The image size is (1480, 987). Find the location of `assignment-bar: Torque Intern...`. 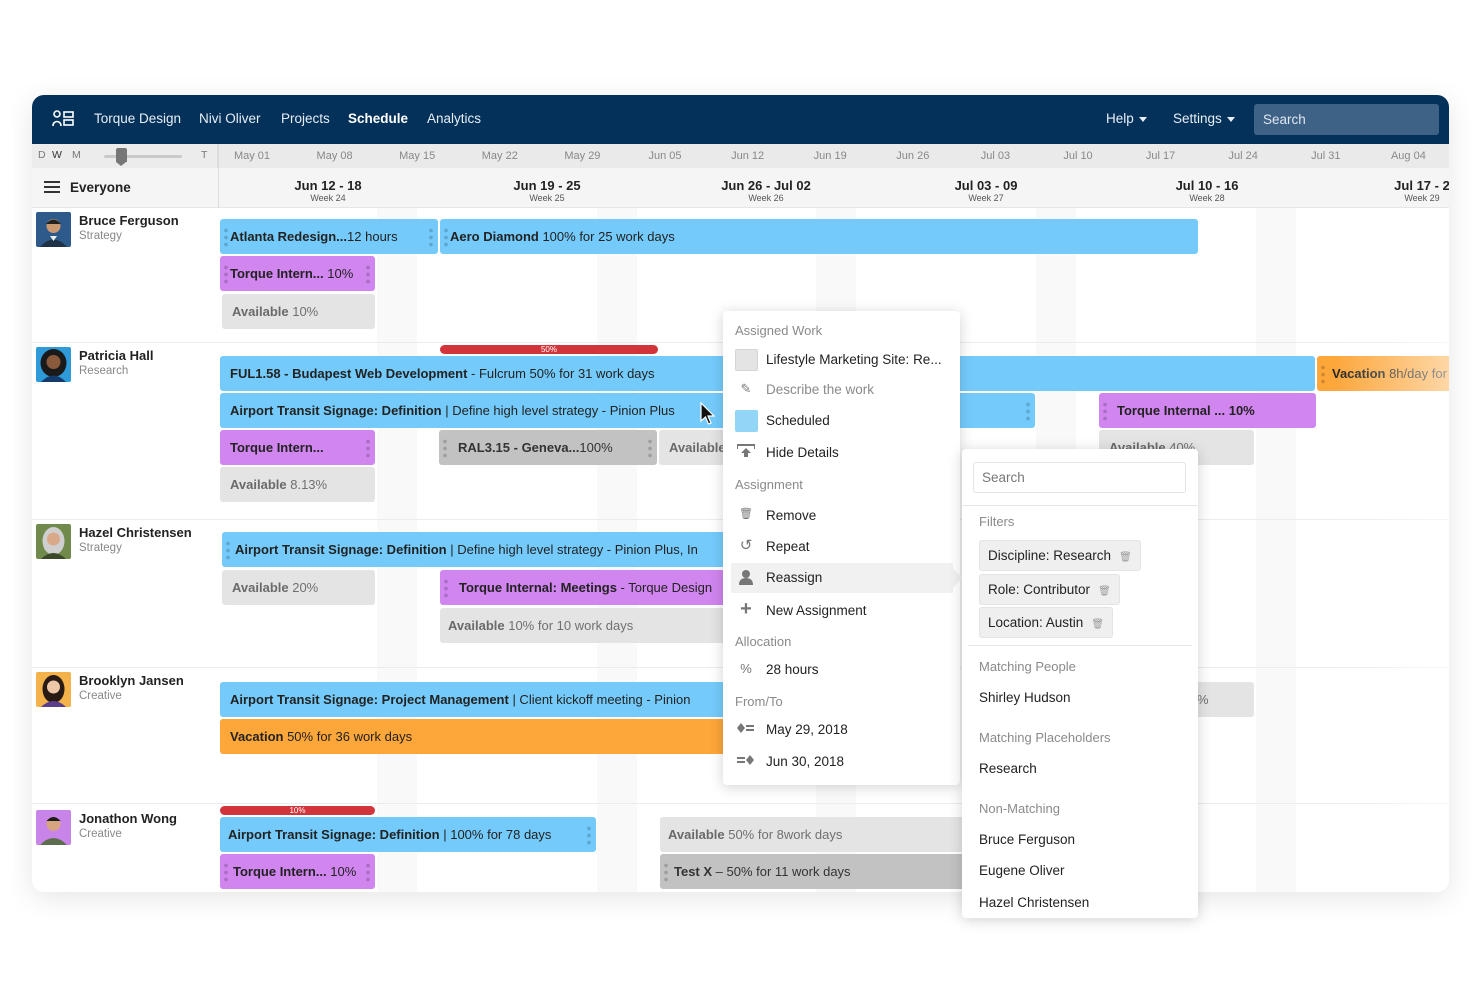

assignment-bar: Torque Intern... is located at coordinates (297, 447).